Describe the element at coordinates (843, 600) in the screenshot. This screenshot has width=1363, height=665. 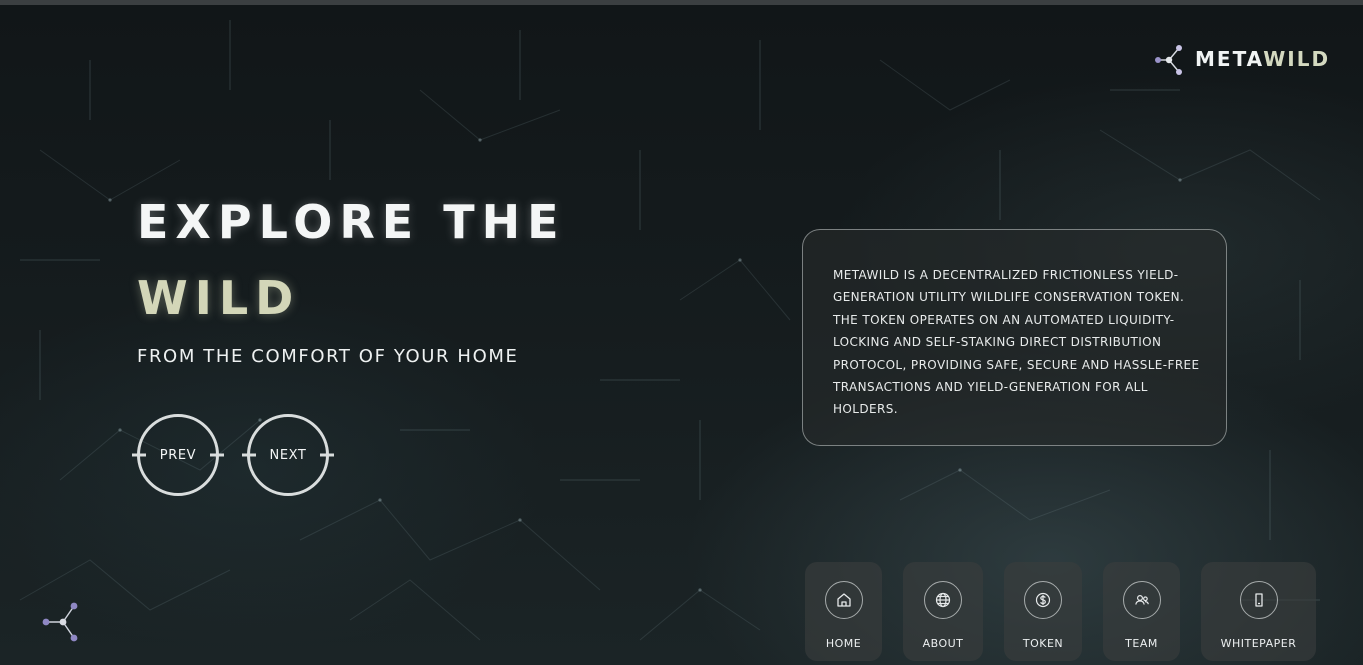
I see `home-icon` at that location.